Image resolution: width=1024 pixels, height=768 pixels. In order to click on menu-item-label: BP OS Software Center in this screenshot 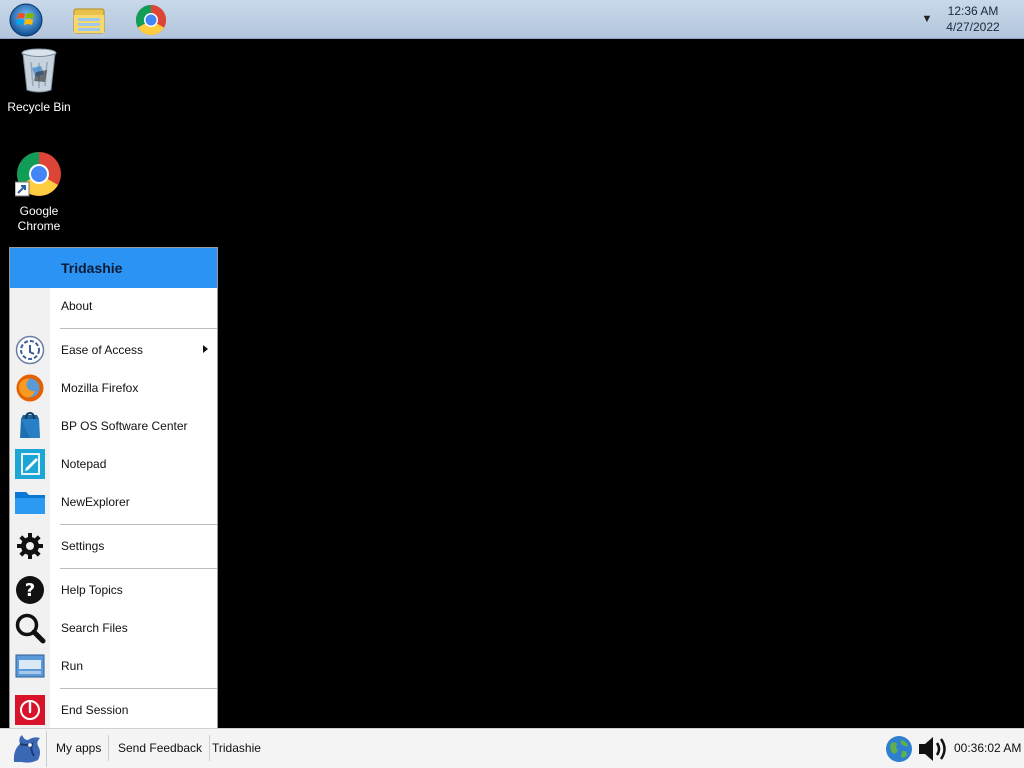, I will do `click(124, 426)`.